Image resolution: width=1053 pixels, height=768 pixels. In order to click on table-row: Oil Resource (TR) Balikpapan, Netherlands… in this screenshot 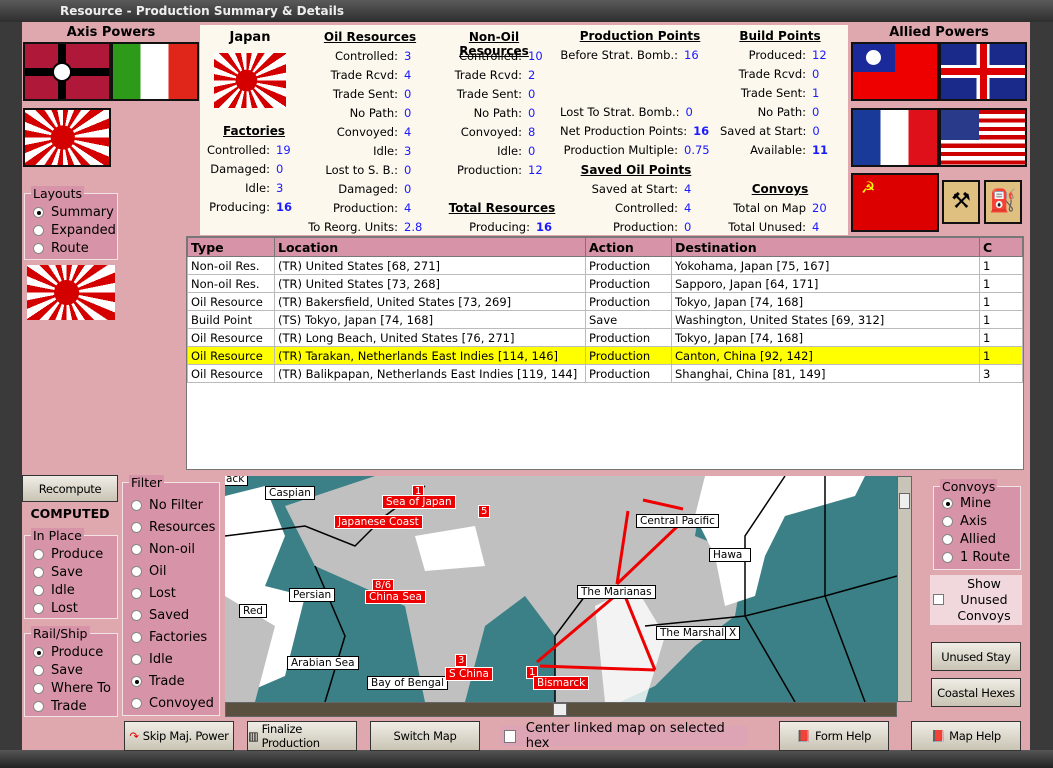, I will do `click(605, 373)`.